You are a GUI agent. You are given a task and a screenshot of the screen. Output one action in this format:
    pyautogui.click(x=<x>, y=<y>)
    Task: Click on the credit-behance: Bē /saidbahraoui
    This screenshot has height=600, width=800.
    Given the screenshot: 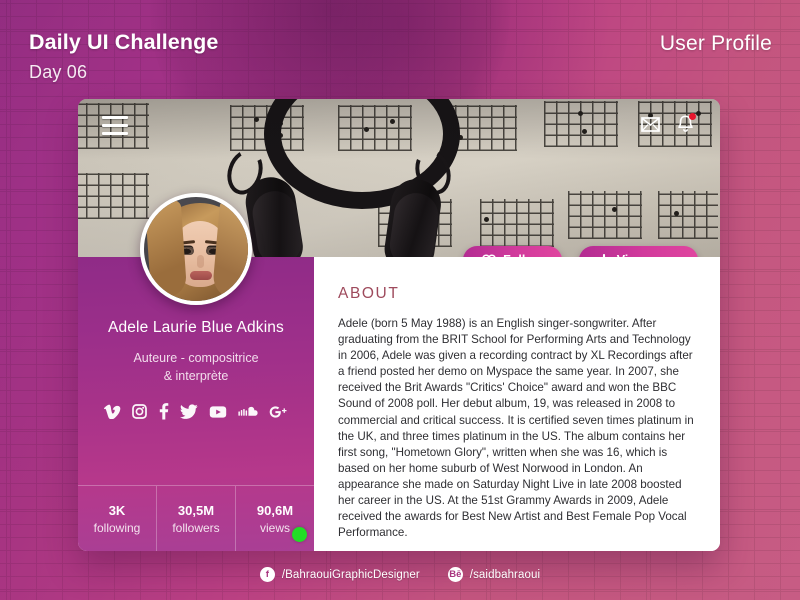 What is the action you would take?
    pyautogui.click(x=494, y=574)
    